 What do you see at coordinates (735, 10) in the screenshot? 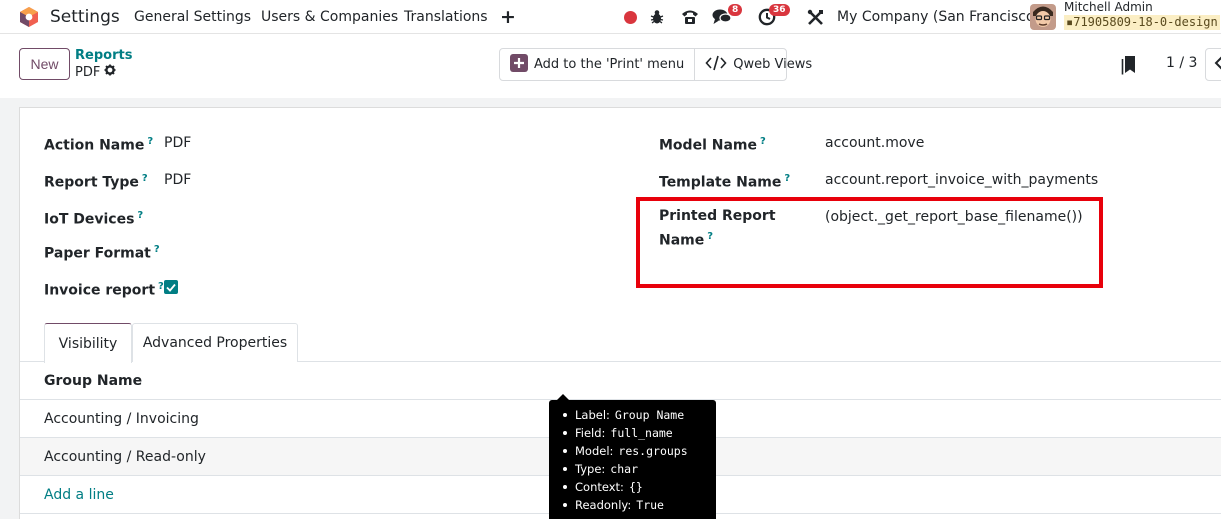
I see `messages-count-badge: 8` at bounding box center [735, 10].